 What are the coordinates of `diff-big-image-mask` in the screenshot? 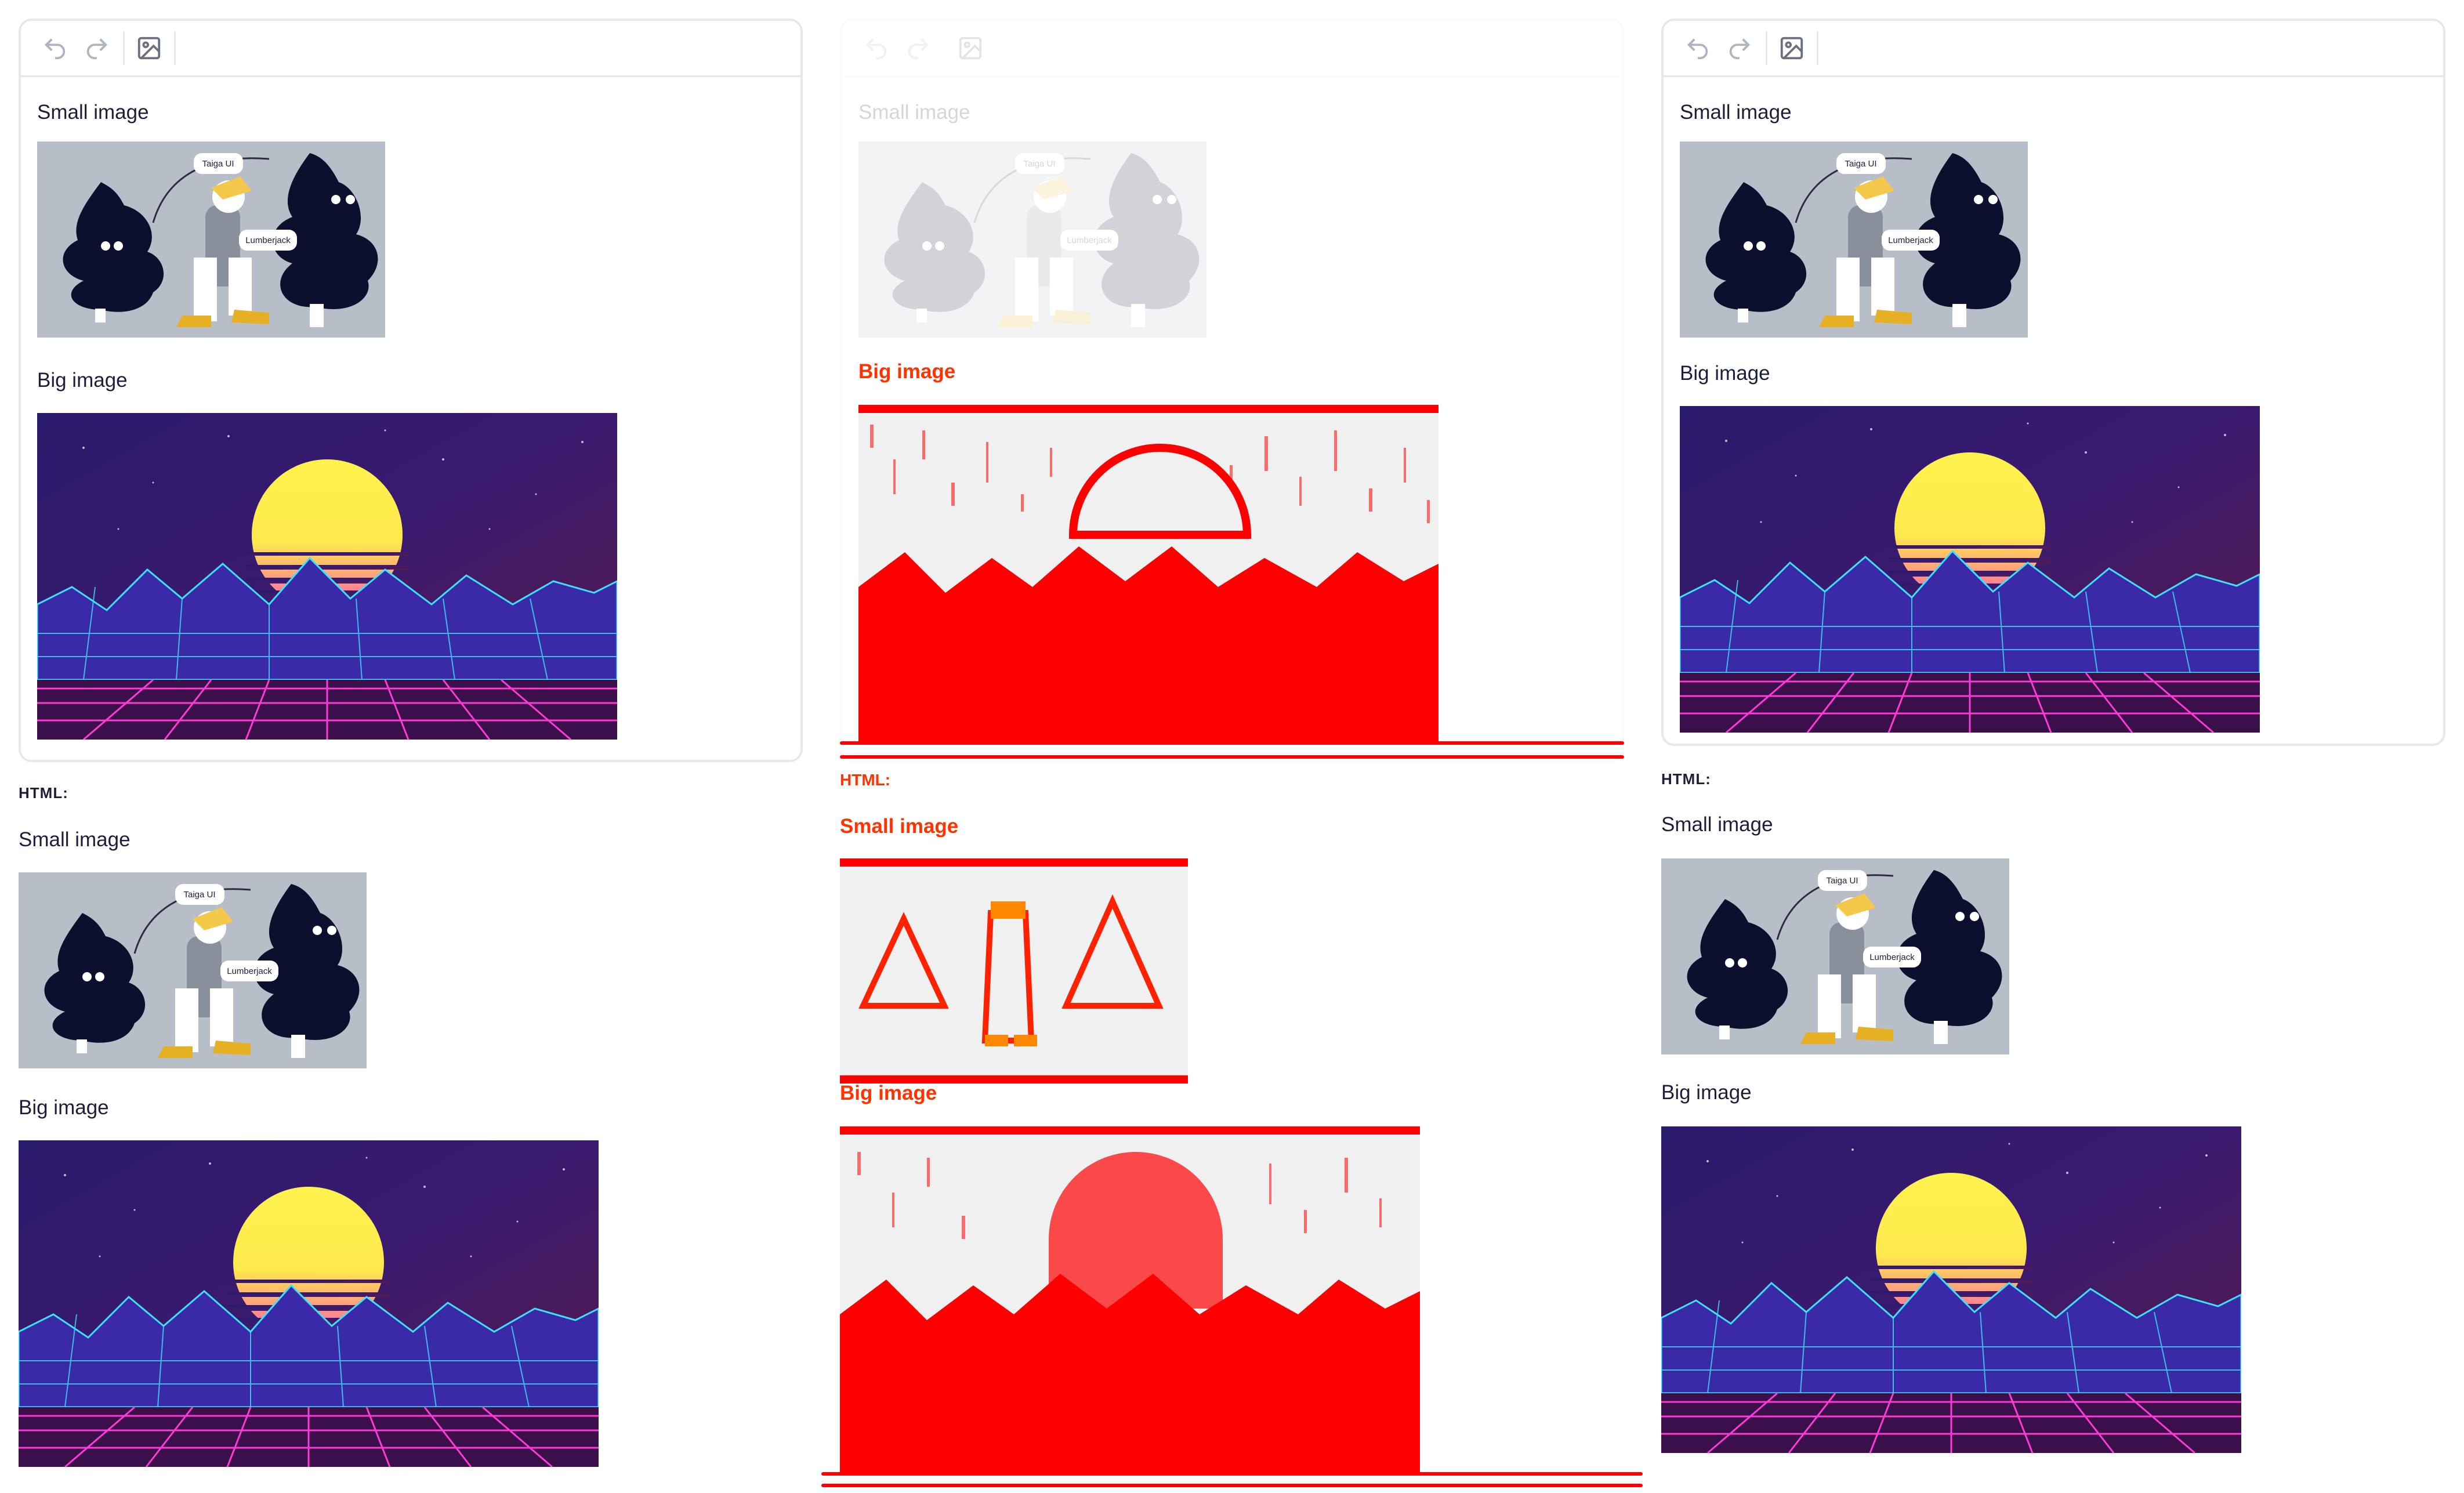 It's located at (1148, 578).